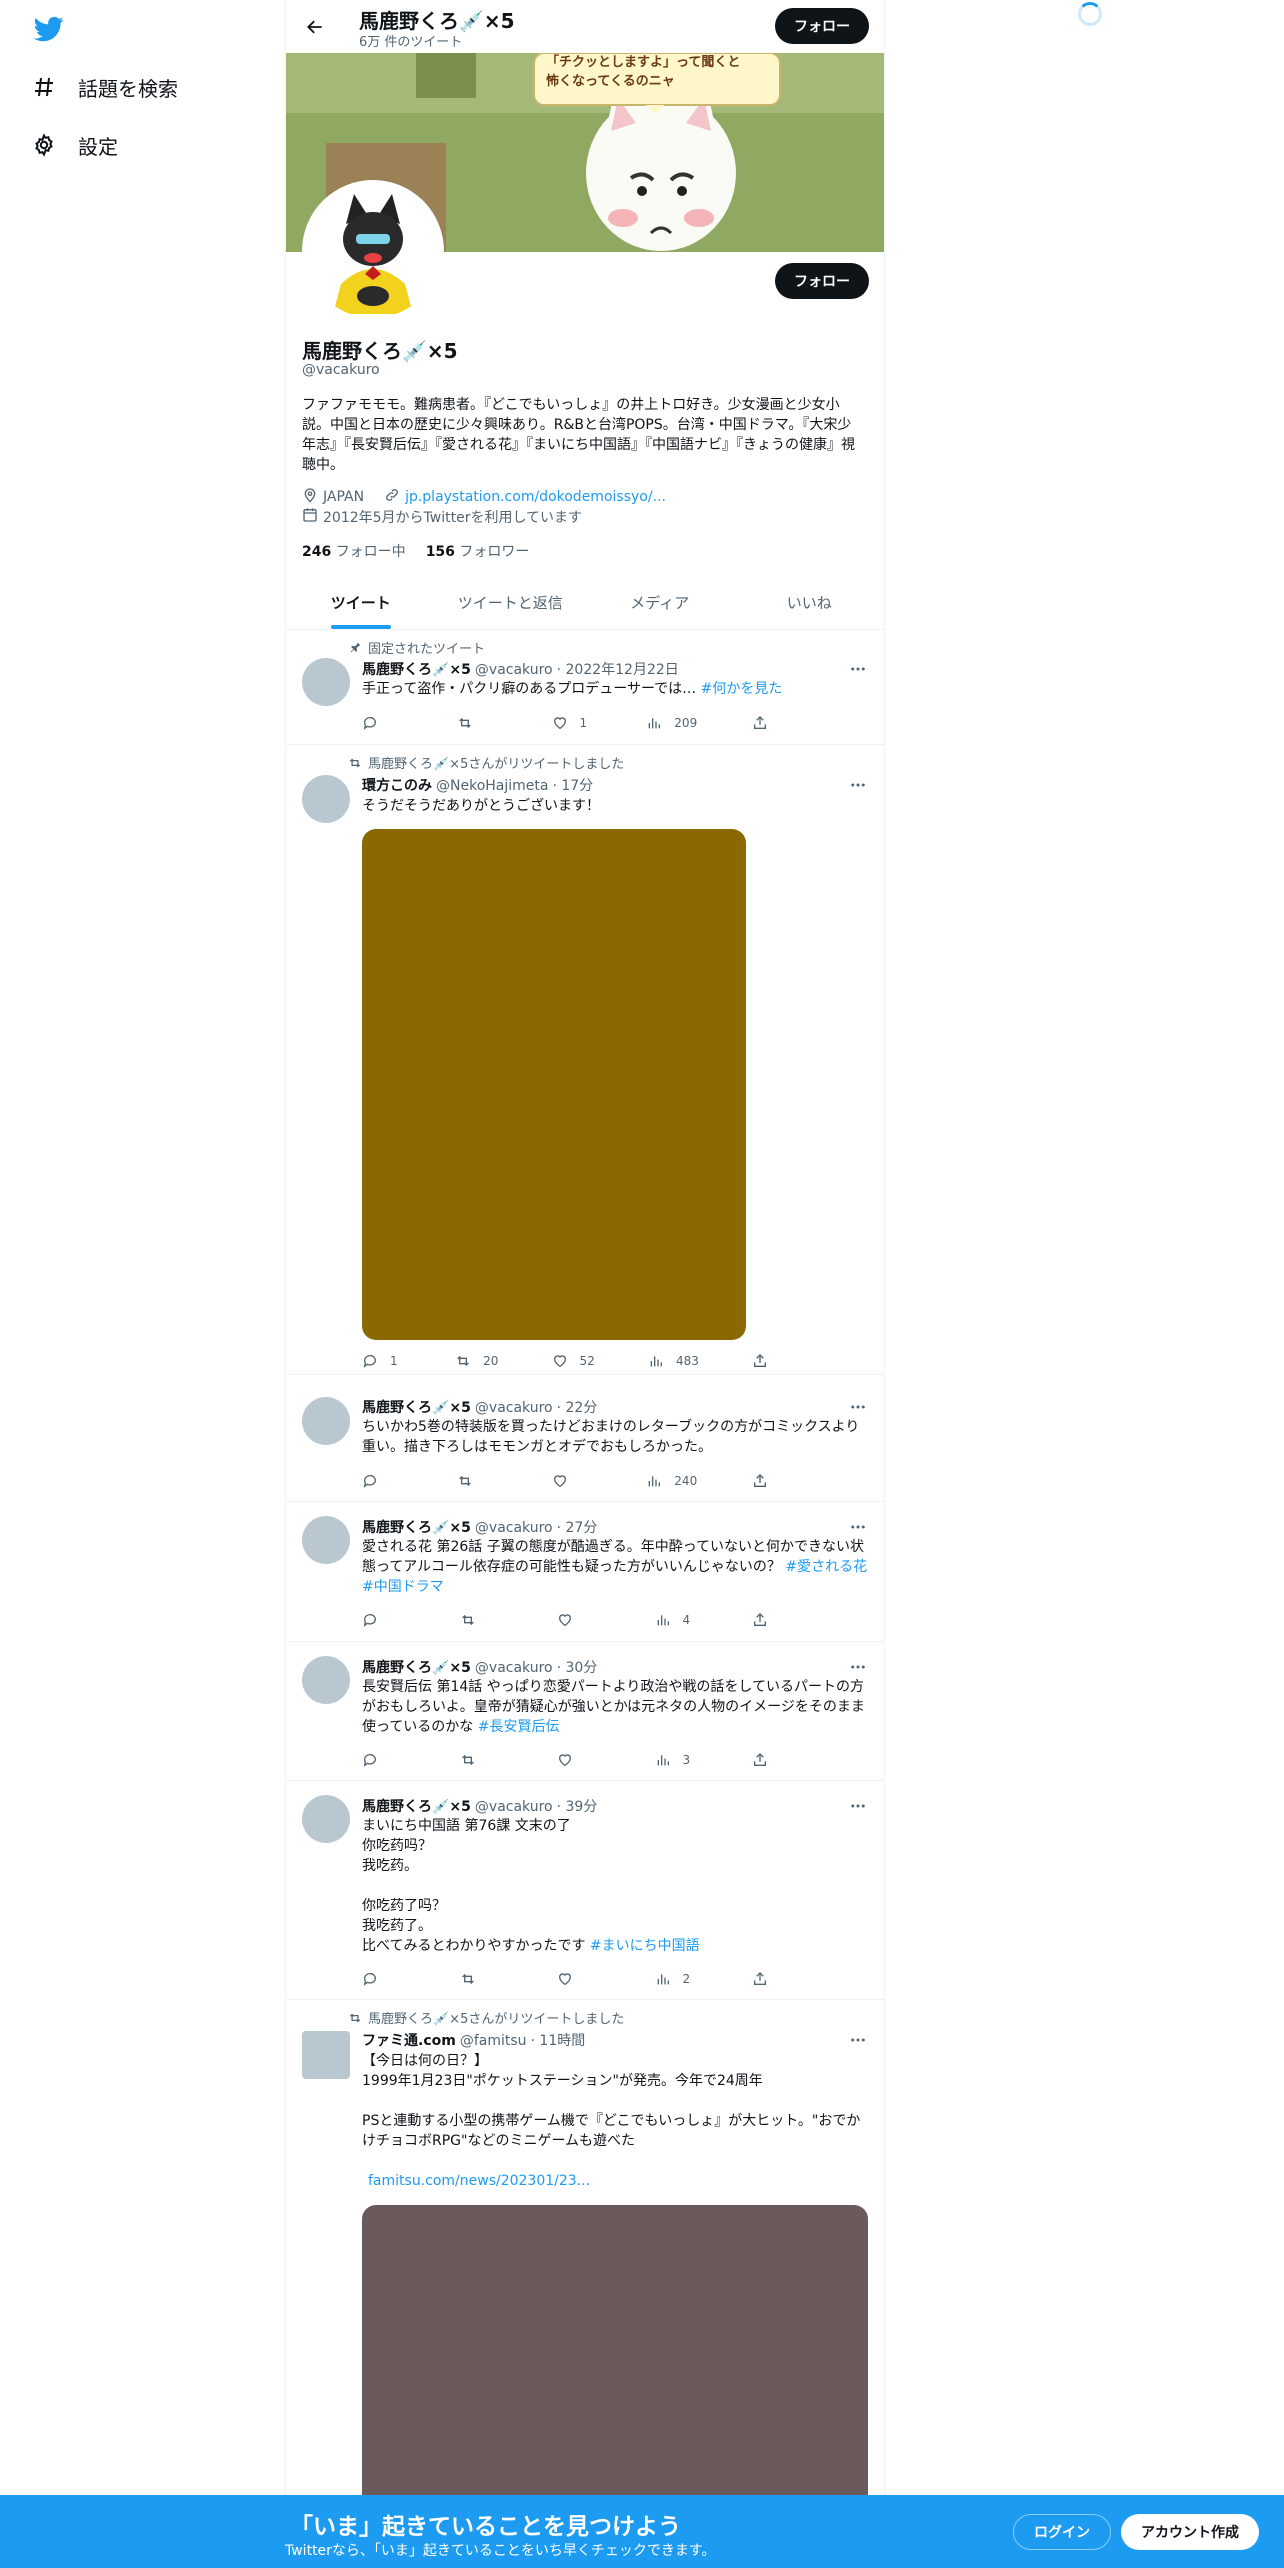 This screenshot has height=2568, width=1284. Describe the element at coordinates (645, 1946) in the screenshot. I see `tweet-hashtag: #まいにち中国語` at that location.